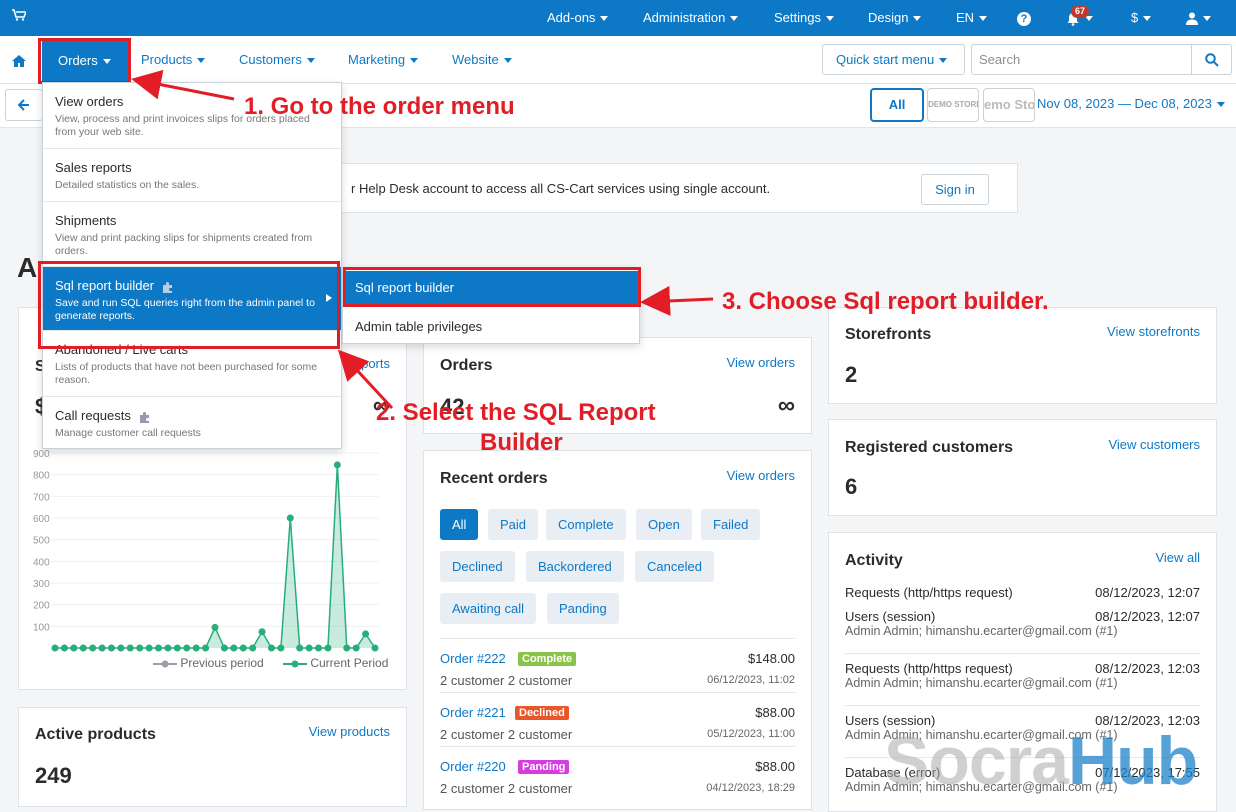 The width and height of the screenshot is (1236, 812). What do you see at coordinates (173, 60) in the screenshot?
I see `nav-products: Products` at bounding box center [173, 60].